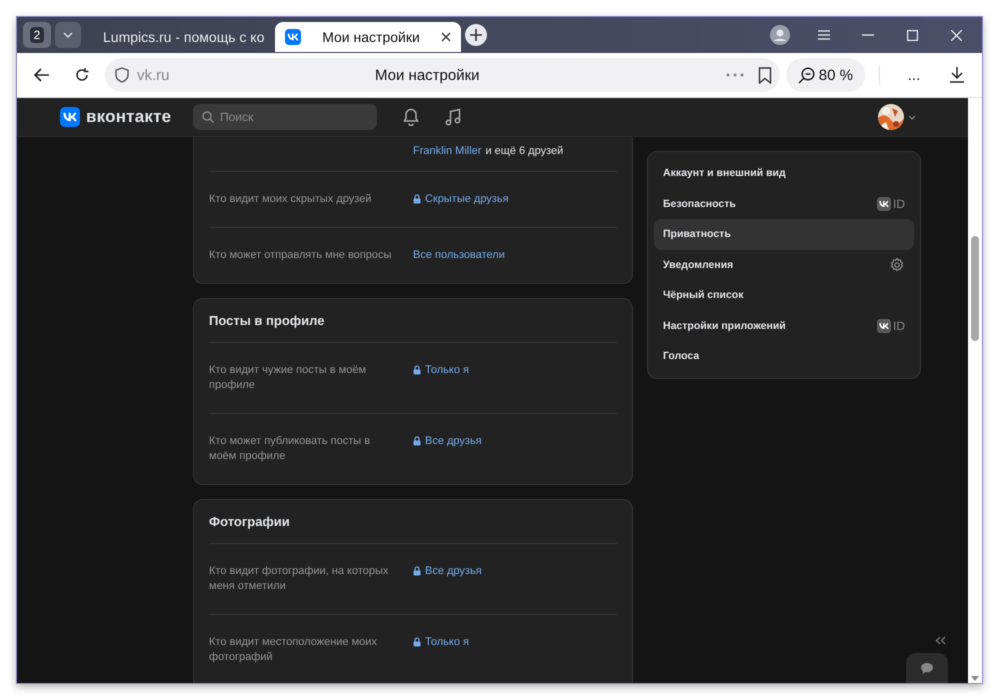  Describe the element at coordinates (82, 75) in the screenshot. I see `reload-icon` at that location.